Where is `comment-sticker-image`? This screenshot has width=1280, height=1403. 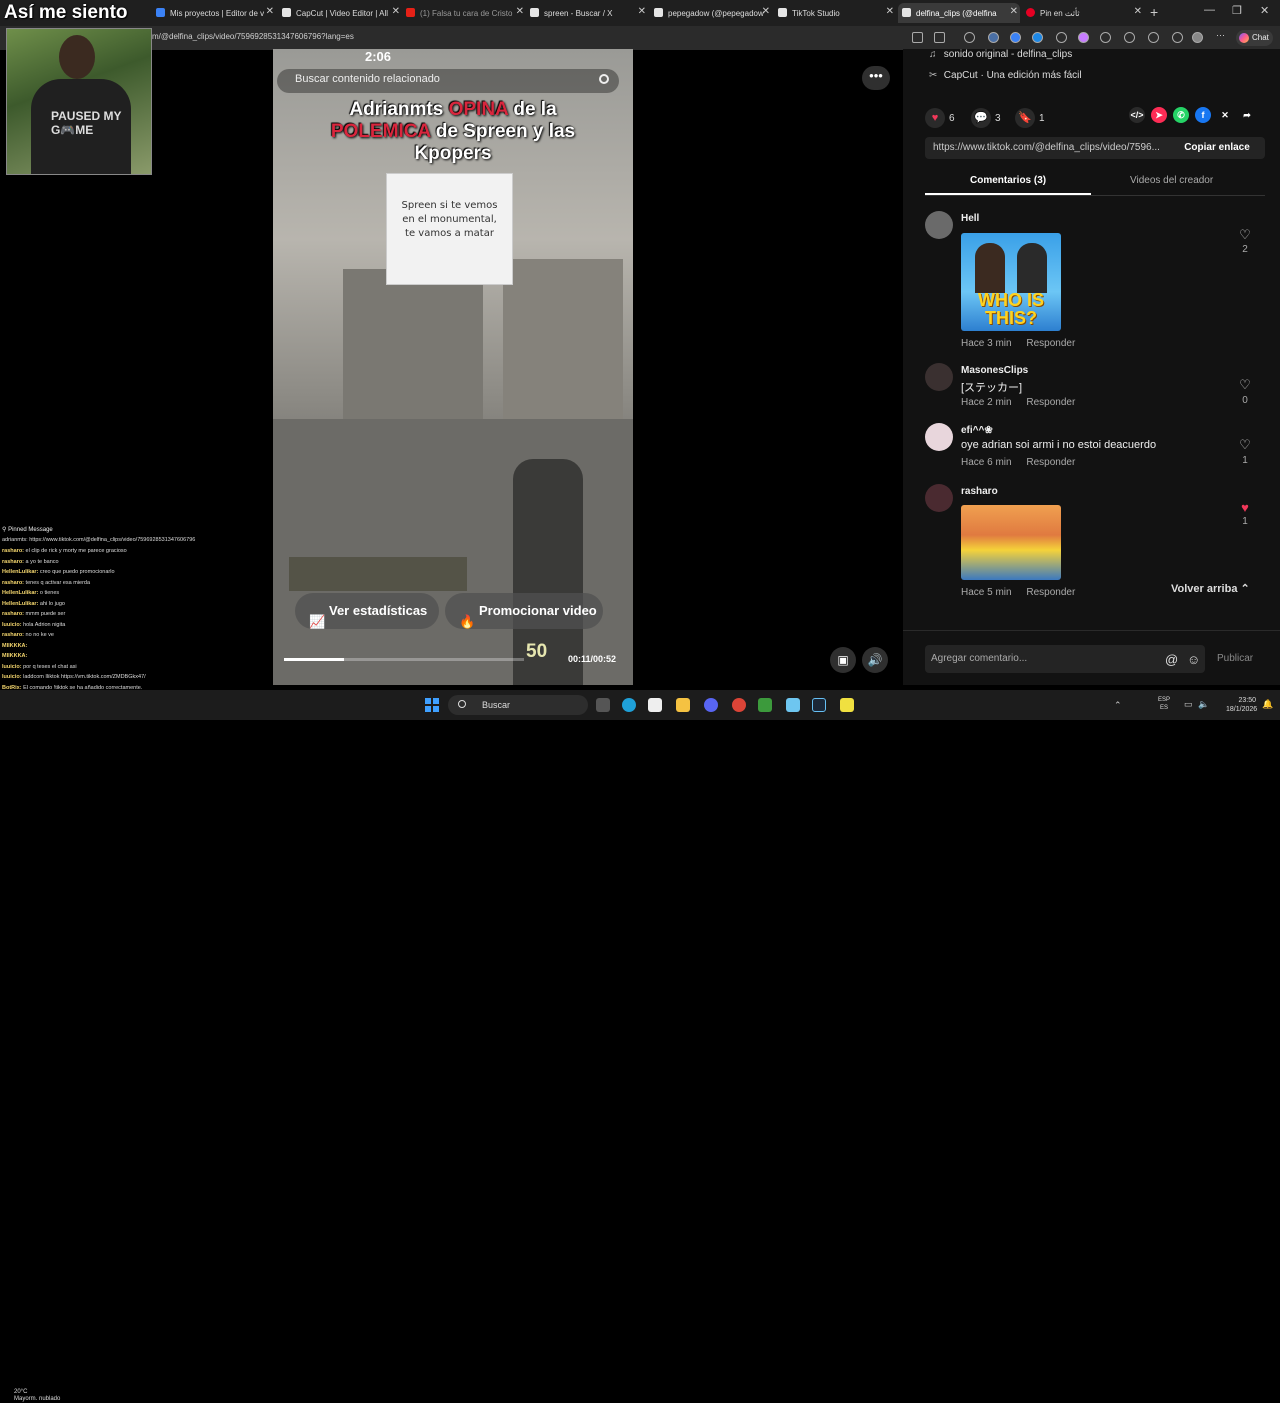 comment-sticker-image is located at coordinates (1011, 542).